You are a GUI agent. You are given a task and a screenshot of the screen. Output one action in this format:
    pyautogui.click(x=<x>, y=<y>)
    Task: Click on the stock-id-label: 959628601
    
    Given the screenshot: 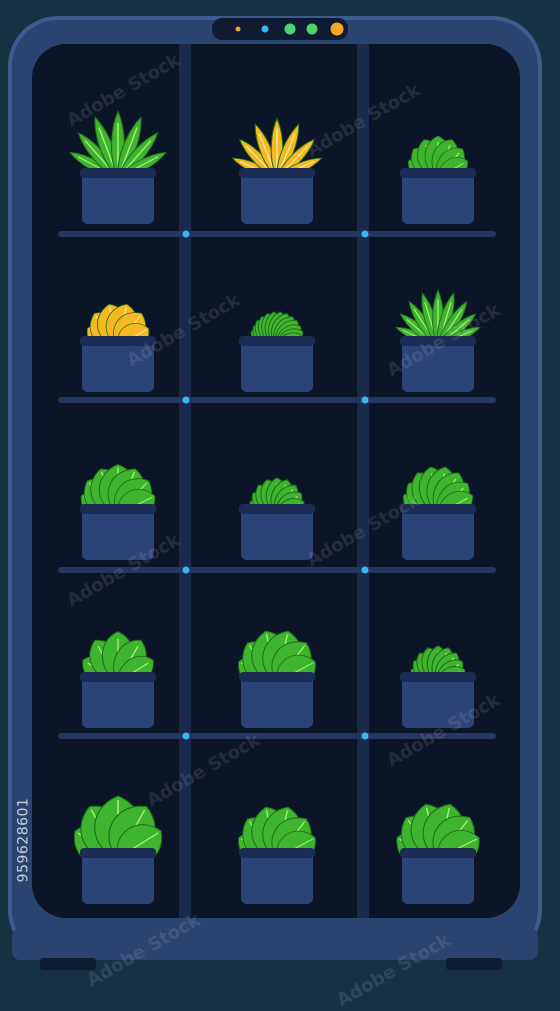 What is the action you would take?
    pyautogui.click(x=23, y=840)
    